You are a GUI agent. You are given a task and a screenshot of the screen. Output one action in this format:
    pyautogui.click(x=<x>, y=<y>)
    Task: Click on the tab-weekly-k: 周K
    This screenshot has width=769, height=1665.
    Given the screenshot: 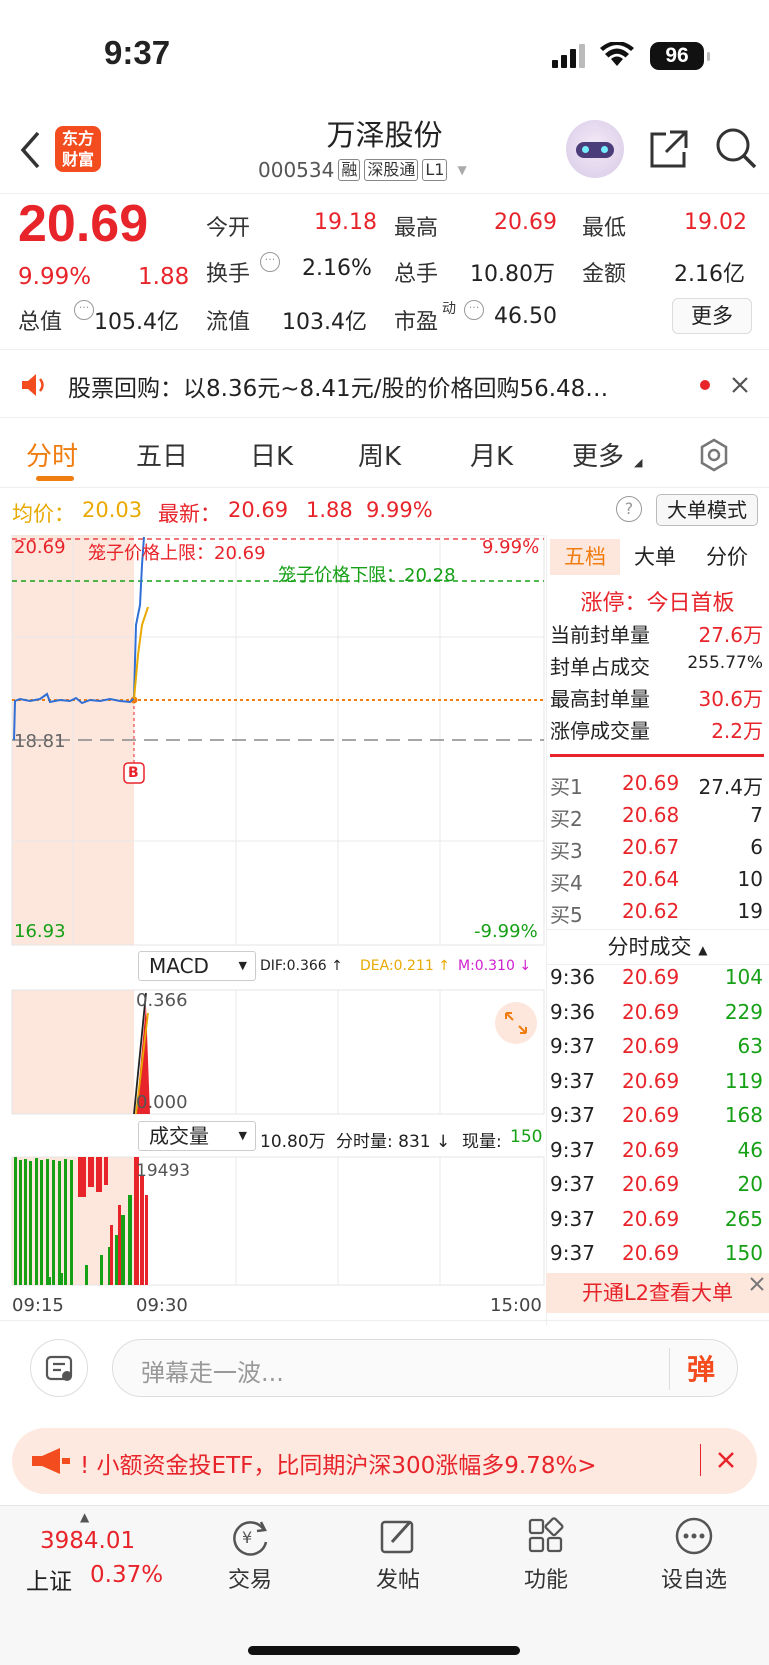 What is the action you would take?
    pyautogui.click(x=379, y=454)
    